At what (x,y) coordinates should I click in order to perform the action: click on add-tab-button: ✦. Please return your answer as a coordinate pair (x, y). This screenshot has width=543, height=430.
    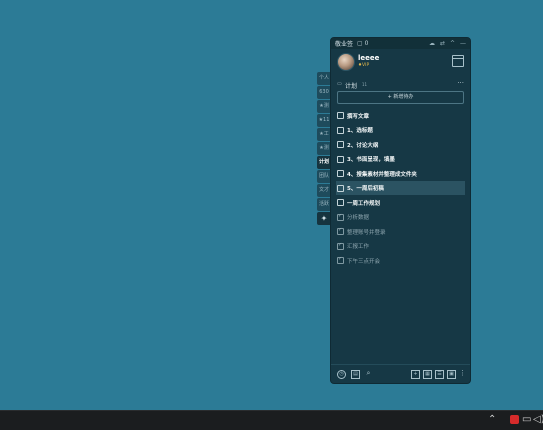
    Looking at the image, I should click on (324, 218).